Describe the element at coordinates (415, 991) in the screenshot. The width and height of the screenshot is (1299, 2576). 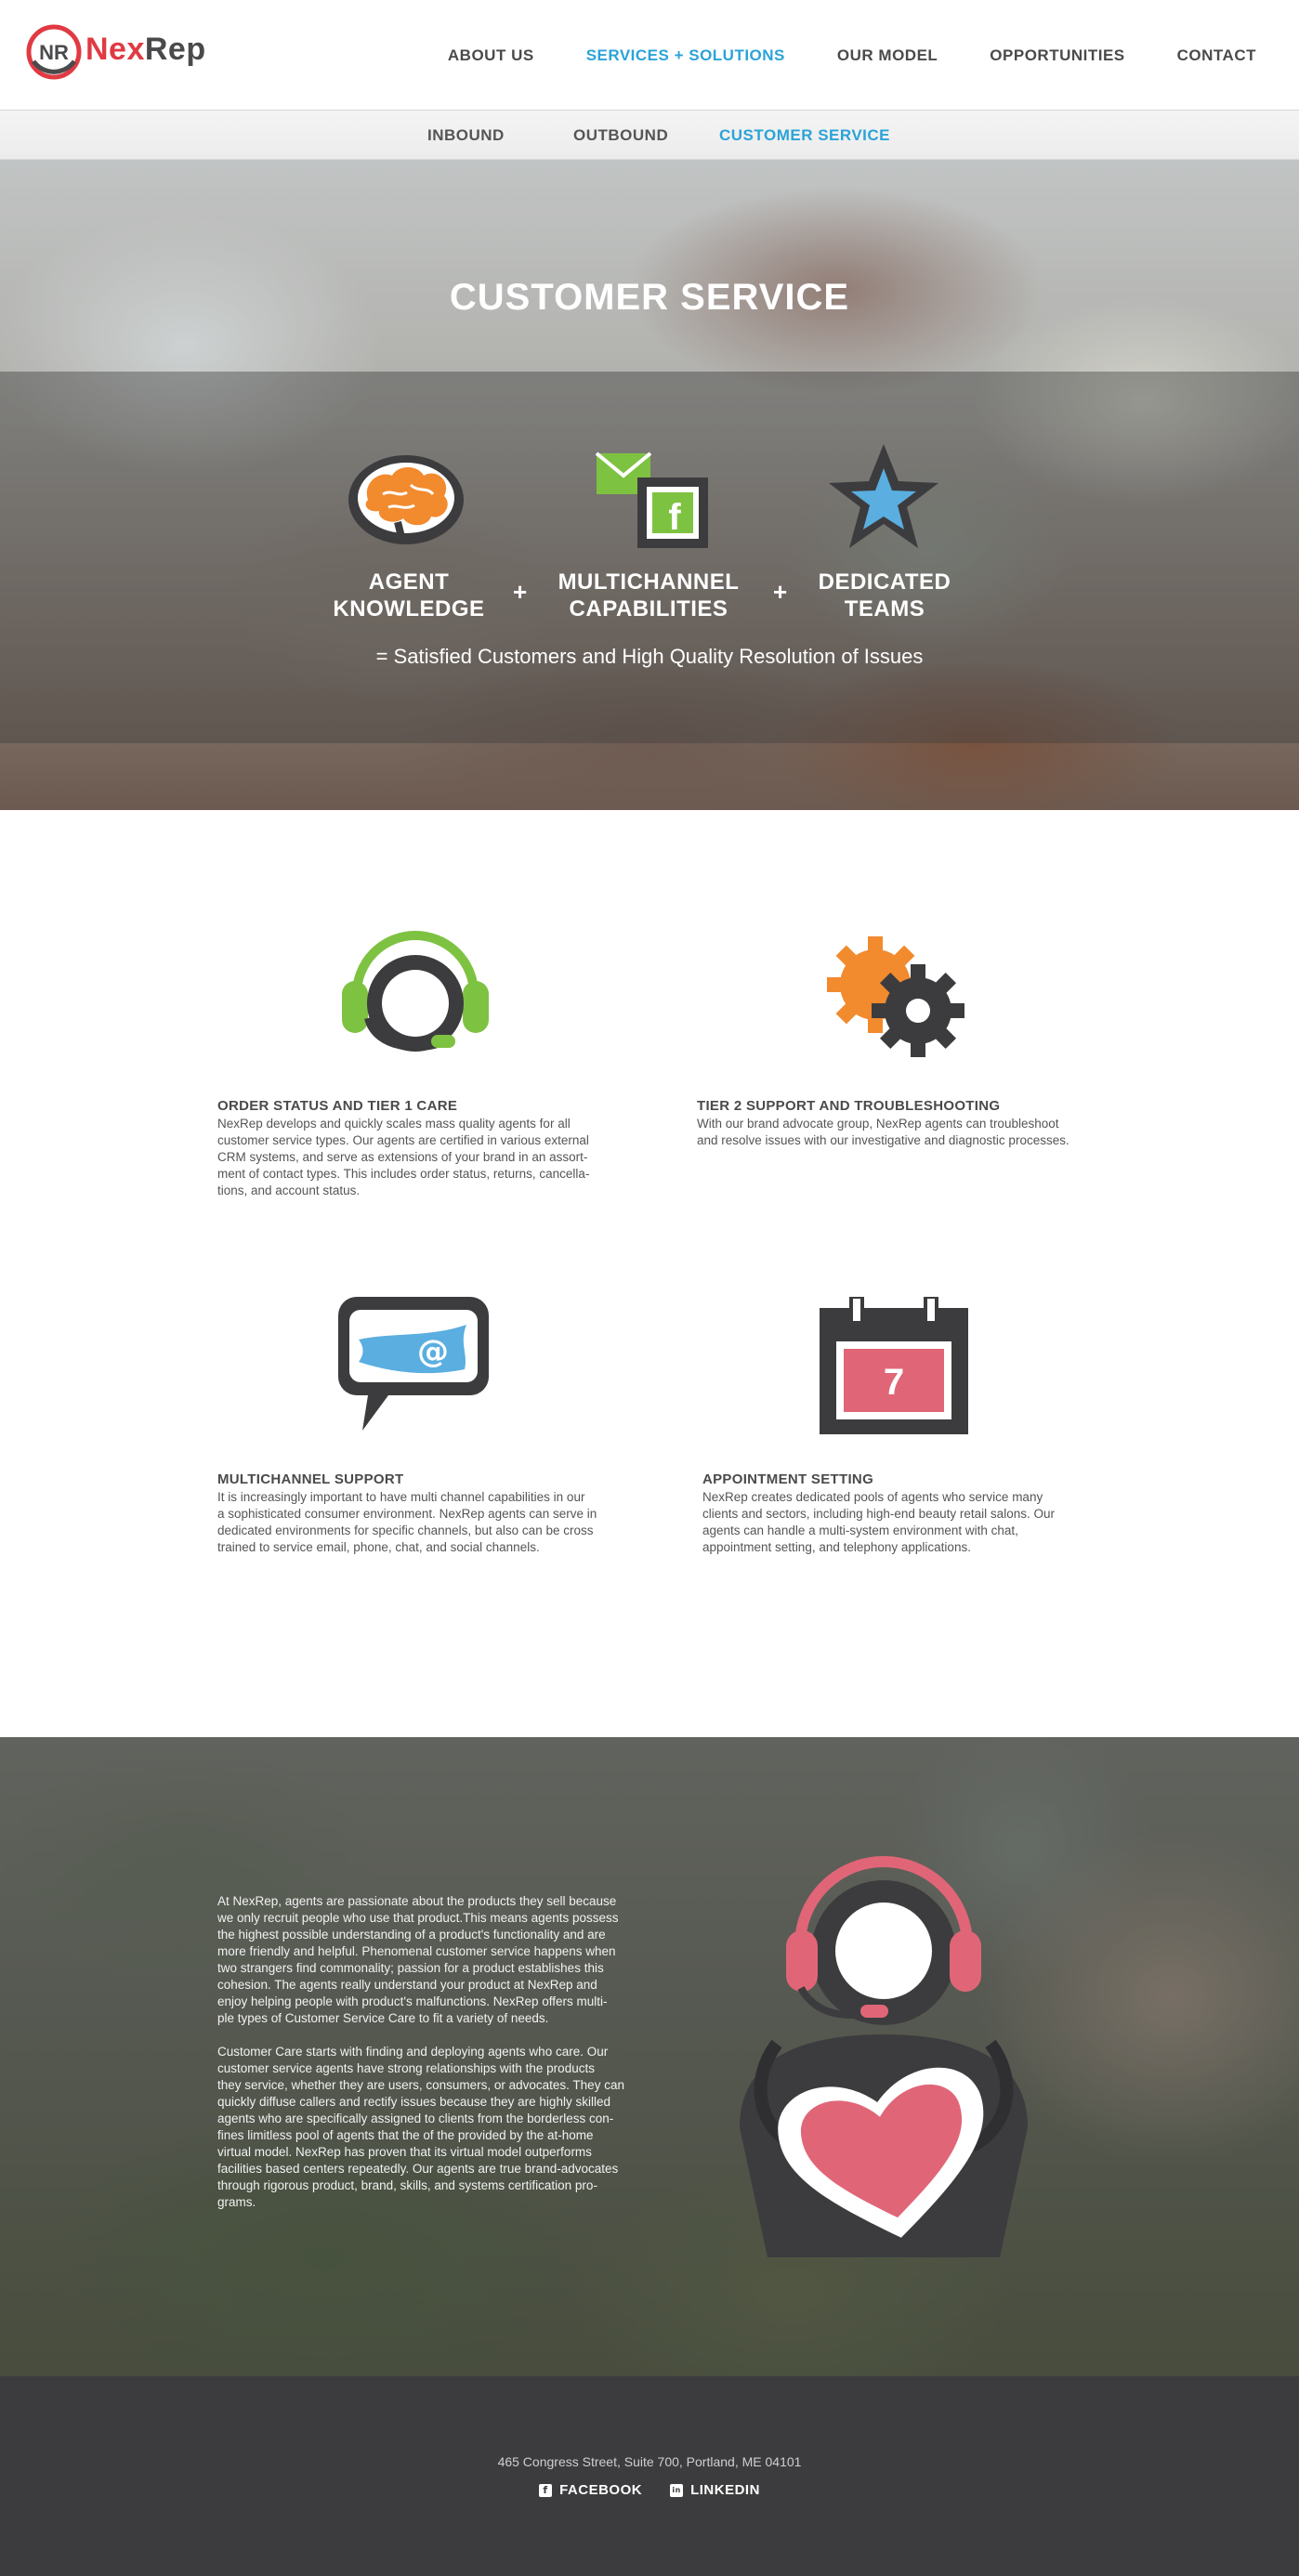
I see `headset-icon` at that location.